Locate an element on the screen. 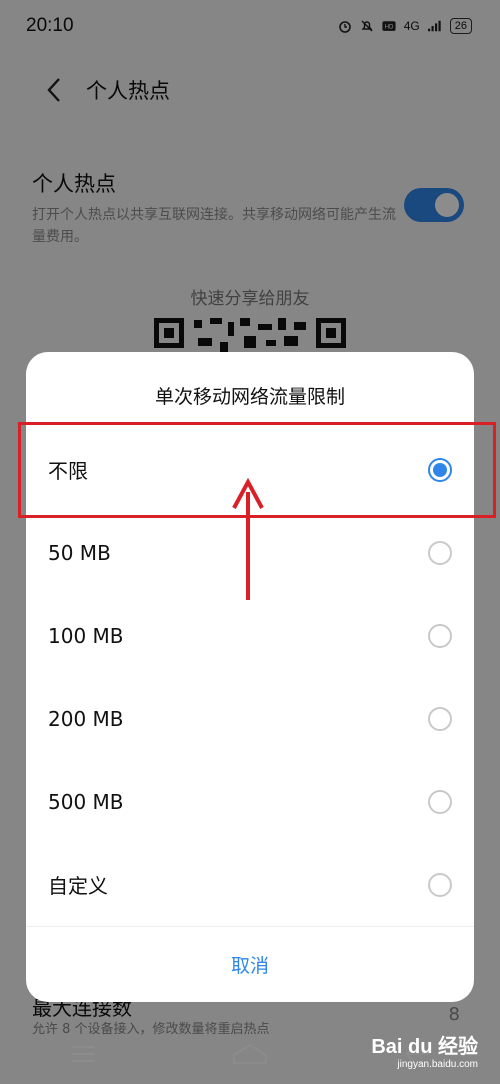 This screenshot has height=1084, width=500. watermark-brand: Bai du 经验 is located at coordinates (424, 1047).